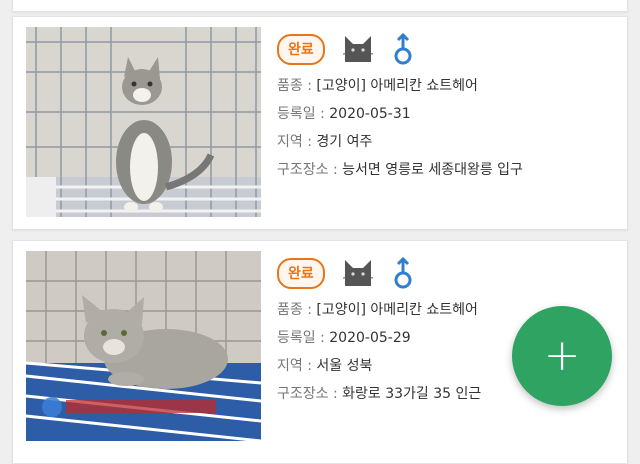  I want to click on region-value: 경기 여주, so click(344, 142).